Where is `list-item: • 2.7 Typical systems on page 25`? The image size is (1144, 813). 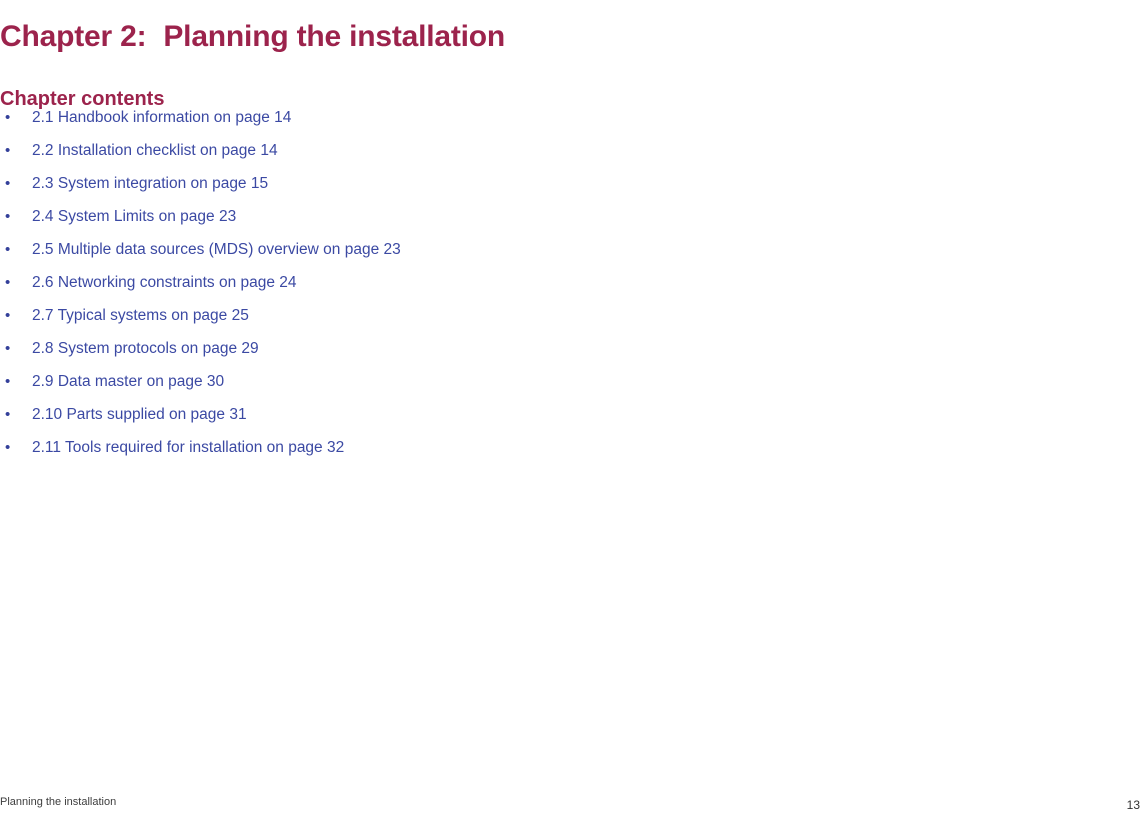 list-item: • 2.7 Typical systems on page 25 is located at coordinates (550, 321).